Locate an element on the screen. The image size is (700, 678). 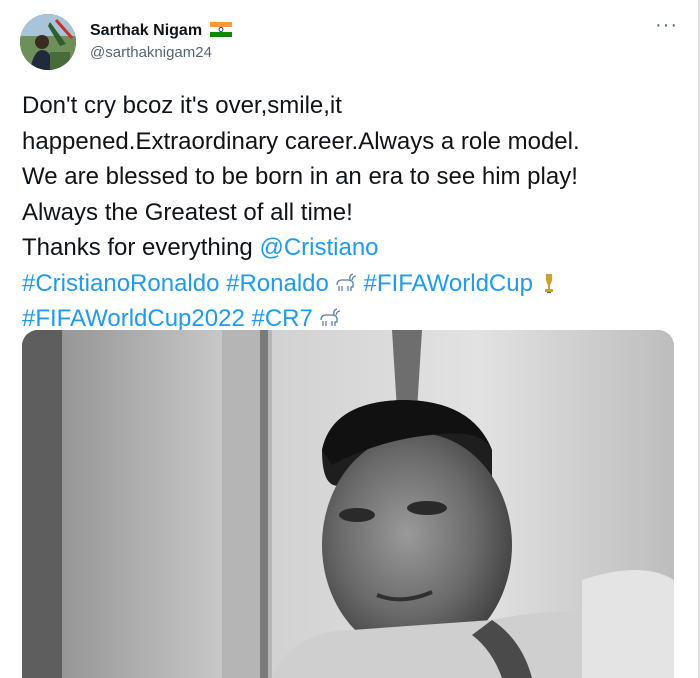
author-name: Sarthak Nigam is located at coordinates (161, 31).